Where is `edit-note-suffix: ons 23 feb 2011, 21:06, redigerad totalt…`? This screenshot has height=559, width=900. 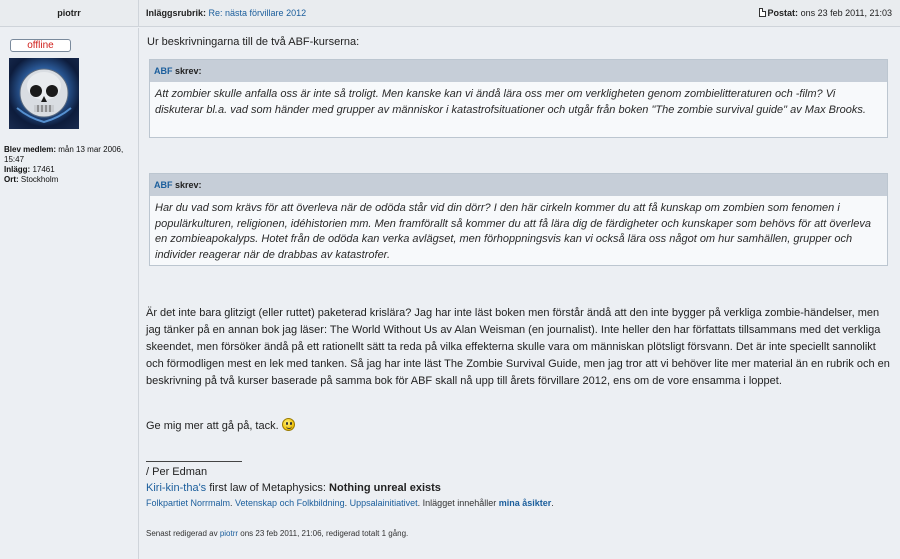
edit-note-suffix: ons 23 feb 2011, 21:06, redigerad totalt… is located at coordinates (323, 533).